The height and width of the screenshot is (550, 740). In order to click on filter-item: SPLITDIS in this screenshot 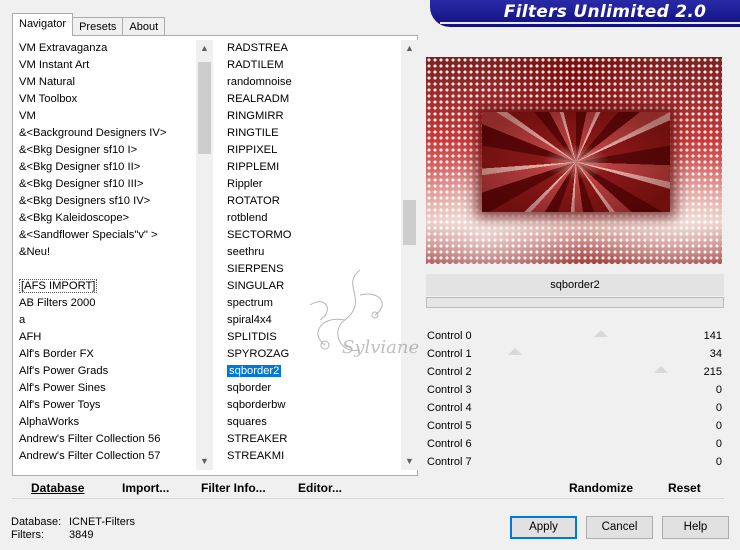, I will do `click(252, 337)`.